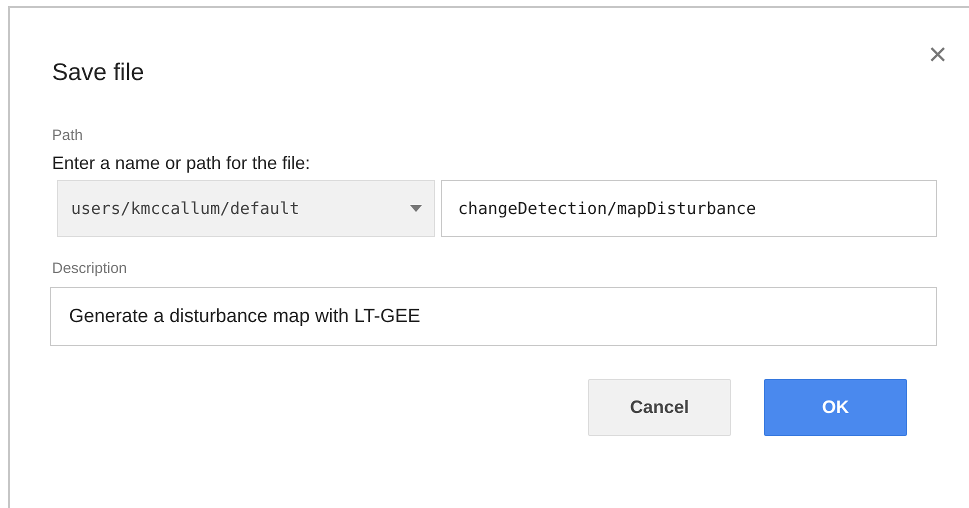 This screenshot has height=508, width=969. I want to click on description-label: Description, so click(90, 269).